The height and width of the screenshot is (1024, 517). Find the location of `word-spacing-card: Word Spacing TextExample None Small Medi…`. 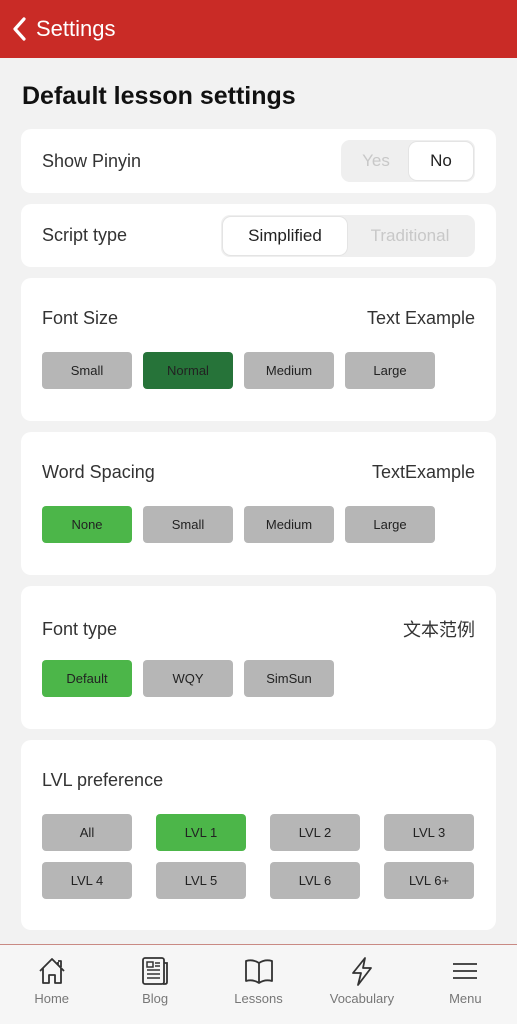

word-spacing-card: Word Spacing TextExample None Small Medi… is located at coordinates (258, 503).